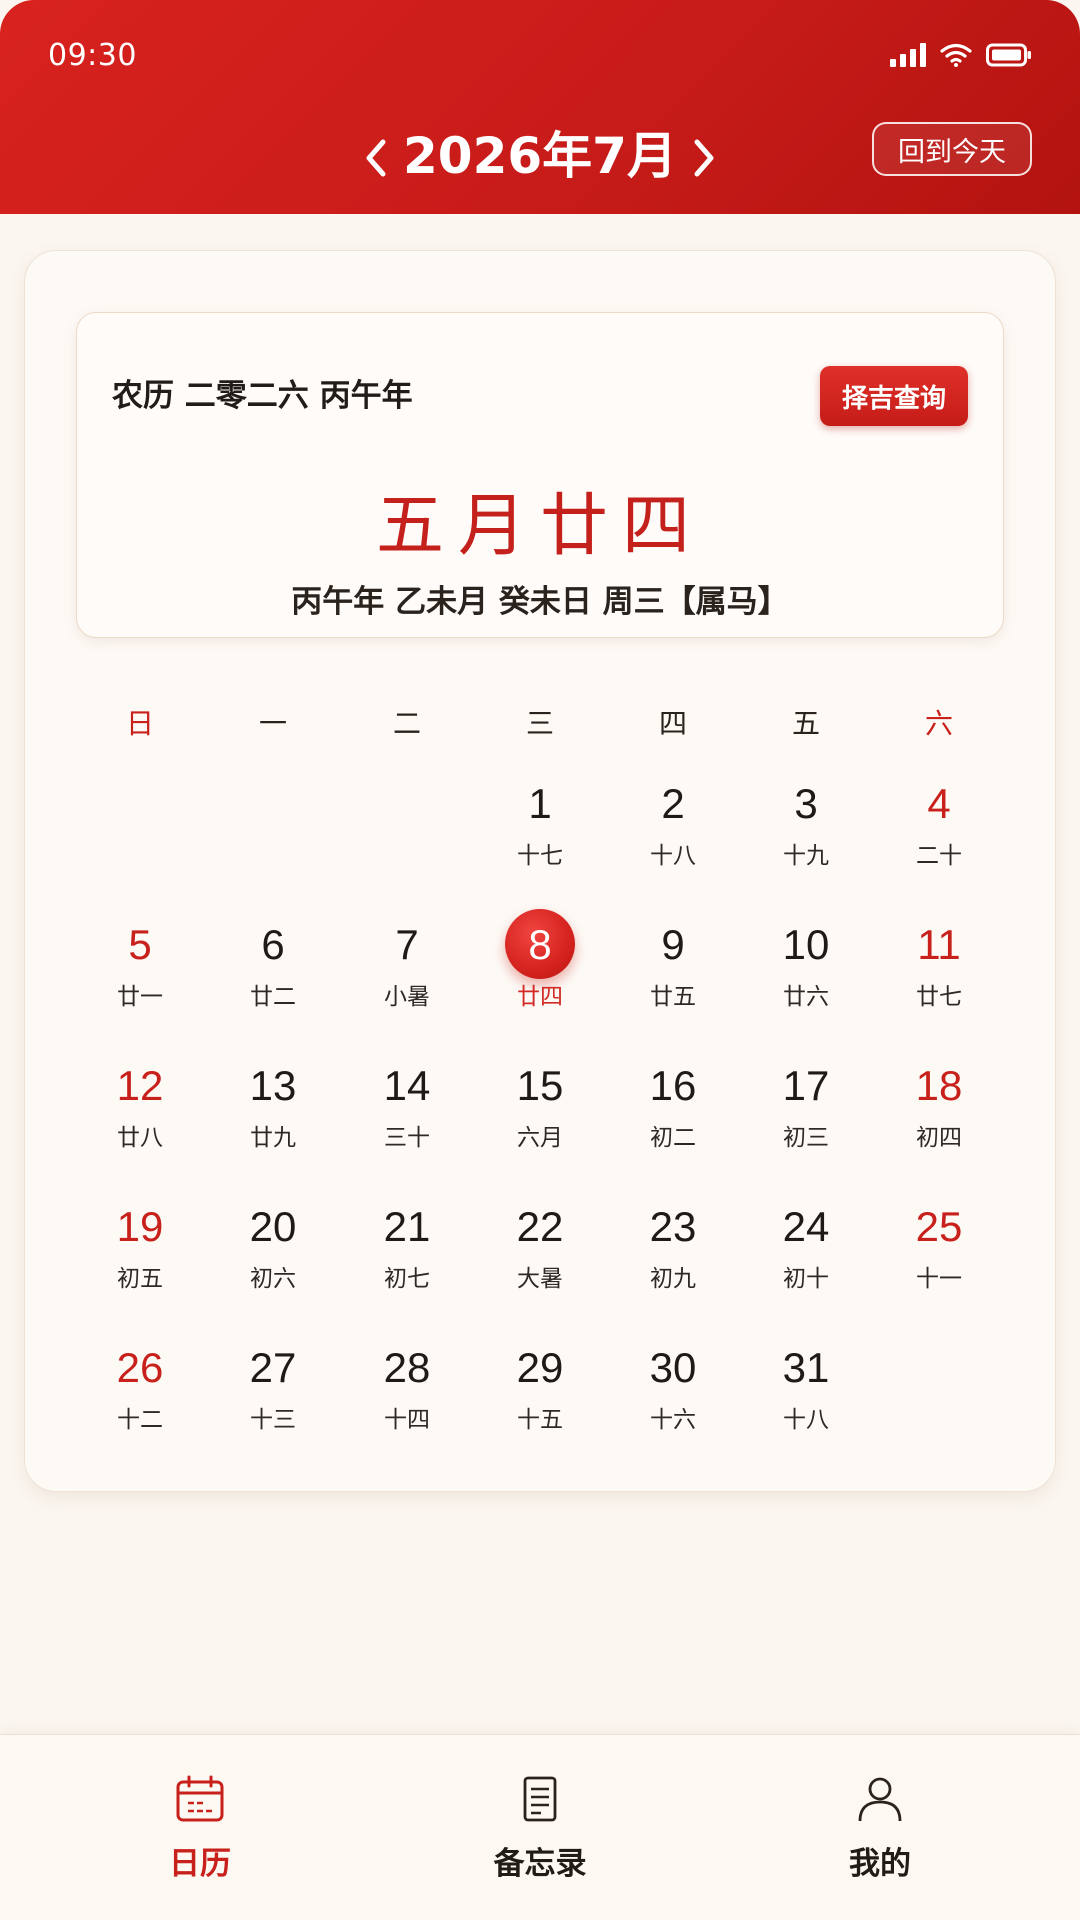 Image resolution: width=1080 pixels, height=1920 pixels. Describe the element at coordinates (673, 997) in the screenshot. I see `day-lunar-label: 廿五` at that location.